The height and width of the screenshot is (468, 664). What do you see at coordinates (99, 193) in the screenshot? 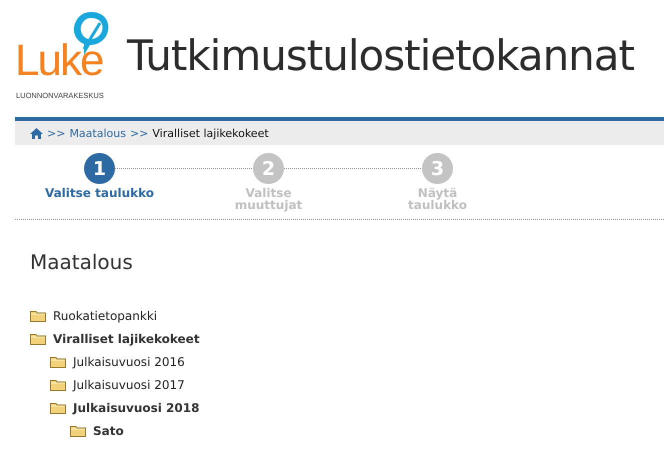
I see `step-label: Valitse taulukko` at bounding box center [99, 193].